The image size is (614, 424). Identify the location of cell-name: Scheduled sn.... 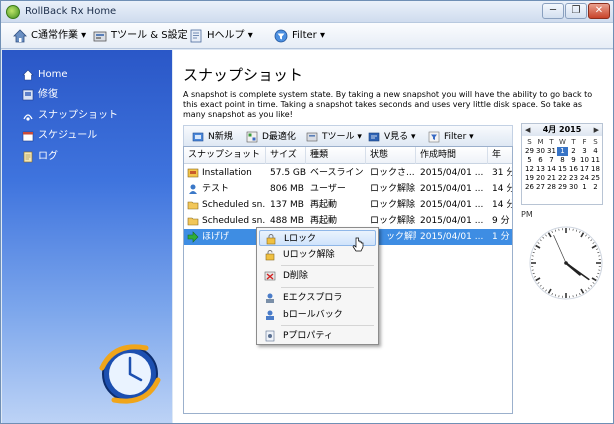
(234, 205).